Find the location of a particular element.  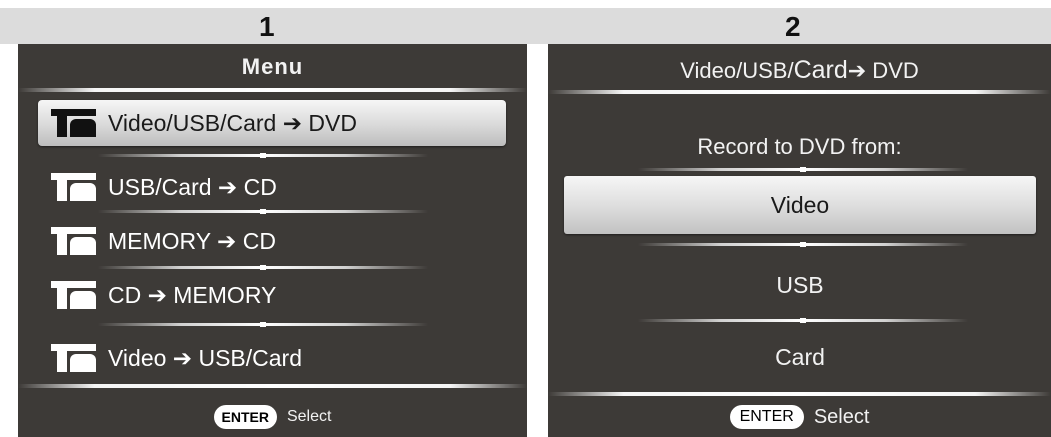

source-option-video: Video is located at coordinates (800, 205).